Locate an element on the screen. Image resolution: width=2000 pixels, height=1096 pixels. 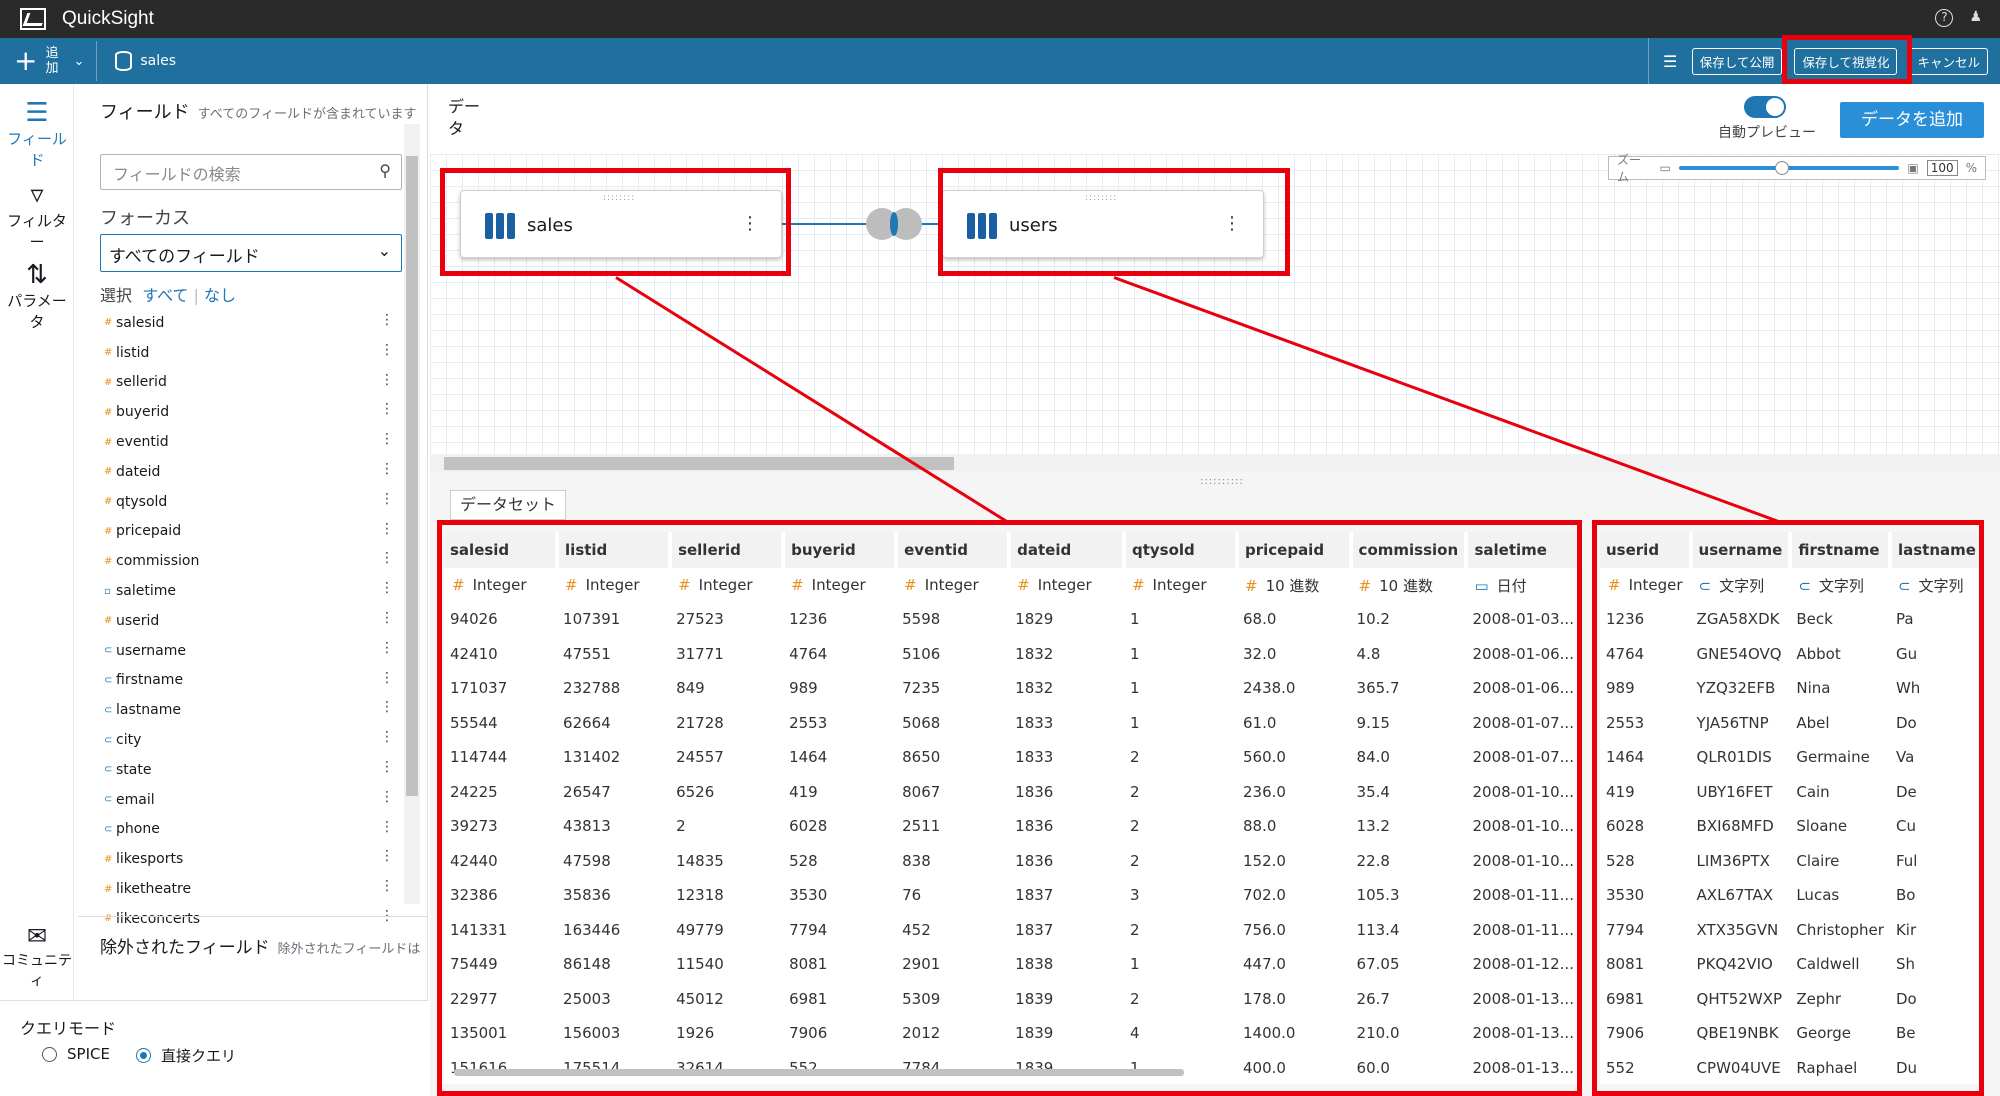
column-header: username is located at coordinates (1741, 550).